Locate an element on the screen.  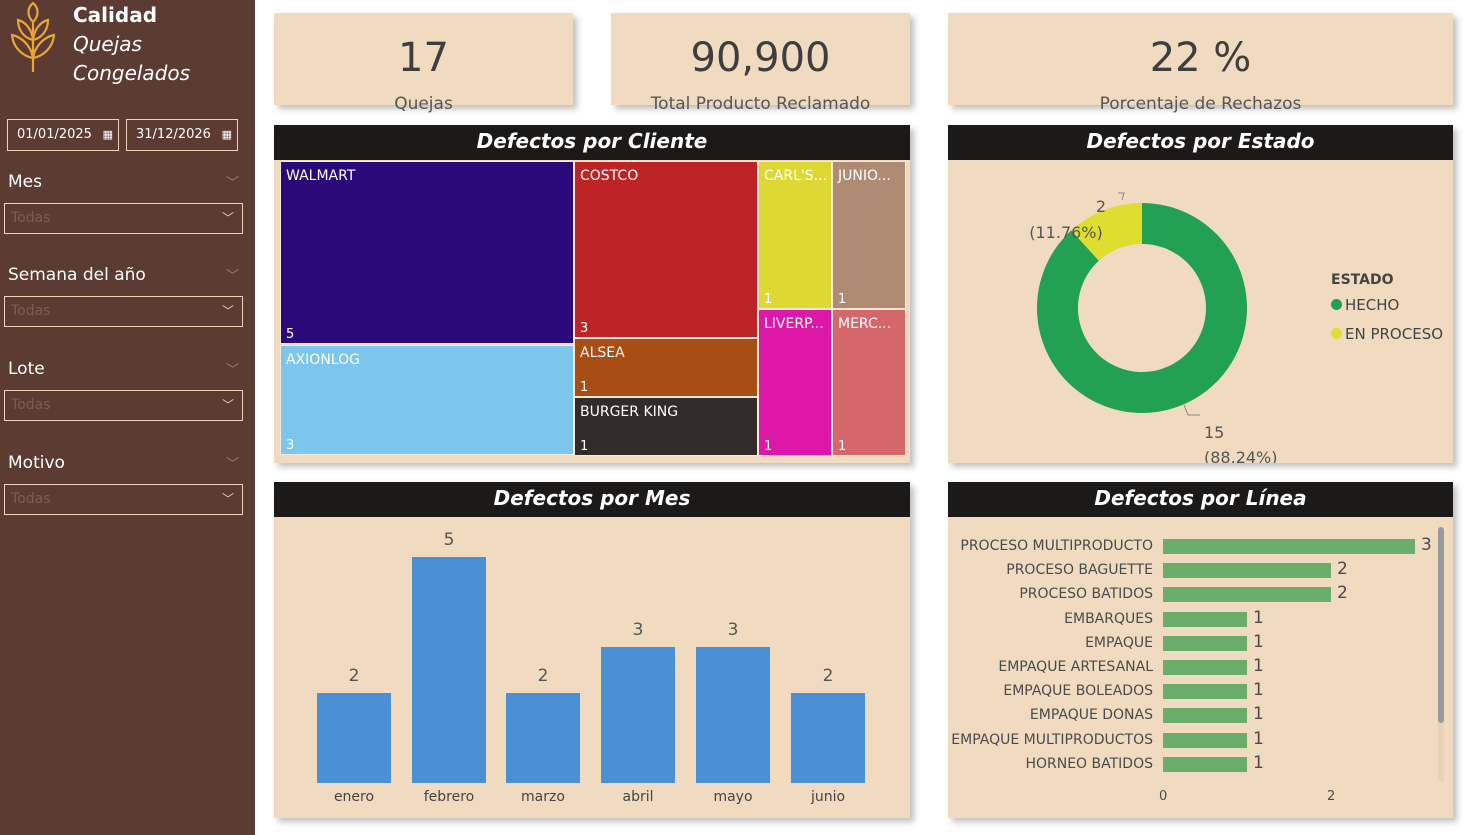
bar-value-label: 2 is located at coordinates (543, 675).